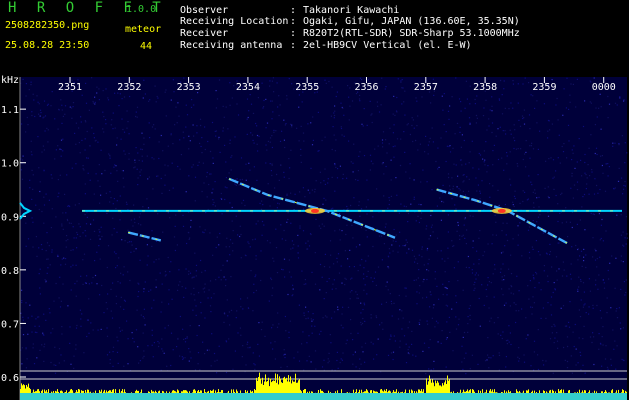 The image size is (629, 400). Describe the element at coordinates (293, 45) in the screenshot. I see `antenna-colon: :` at that location.